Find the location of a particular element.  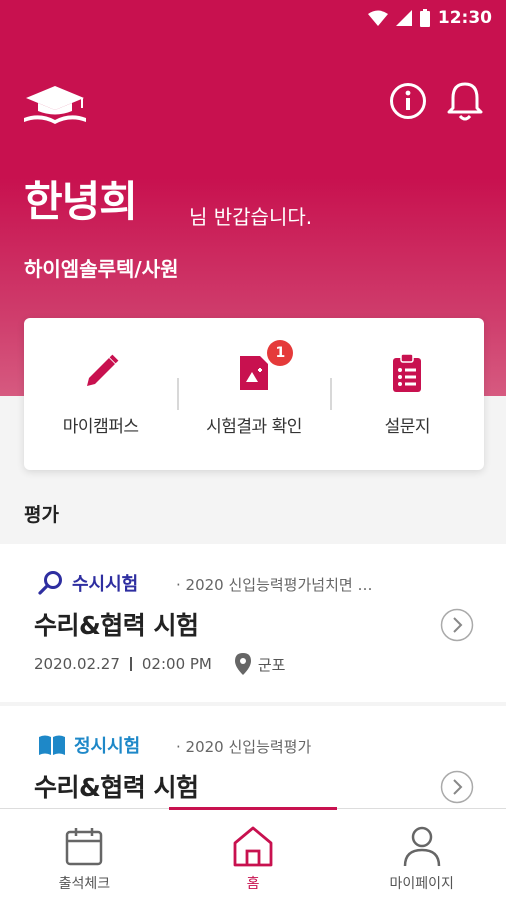

exam-meta: 2020.02.27 02:00 PM 군포 is located at coordinates (159, 664).